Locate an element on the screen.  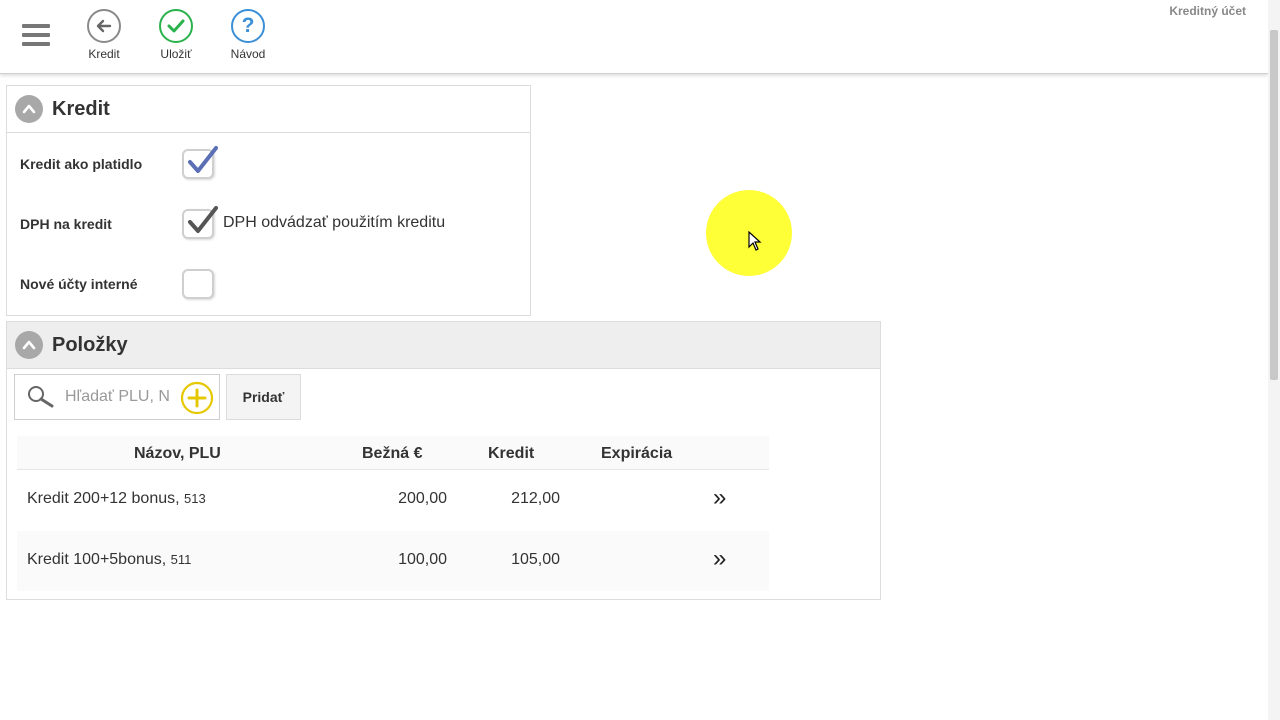
add-circle-icon is located at coordinates (197, 398).